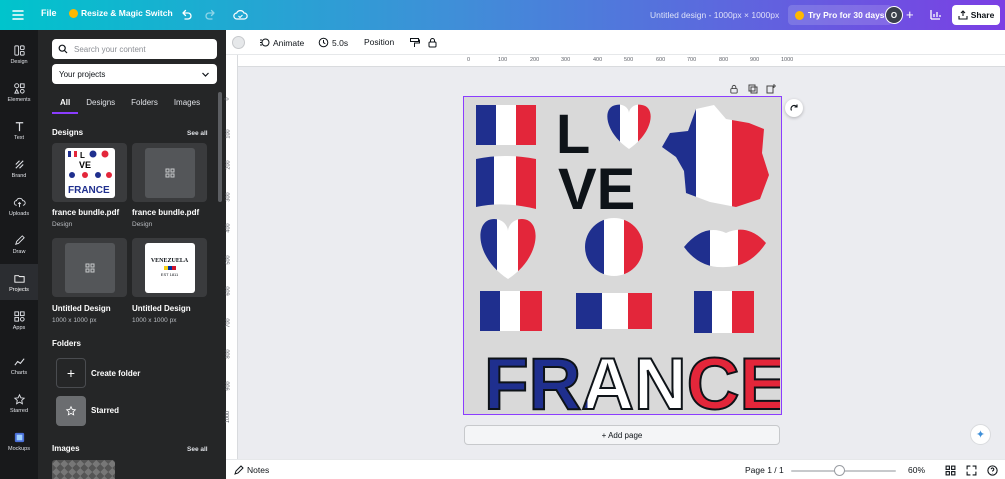 The image size is (1005, 479). I want to click on images-see-all-link: See all, so click(197, 449).